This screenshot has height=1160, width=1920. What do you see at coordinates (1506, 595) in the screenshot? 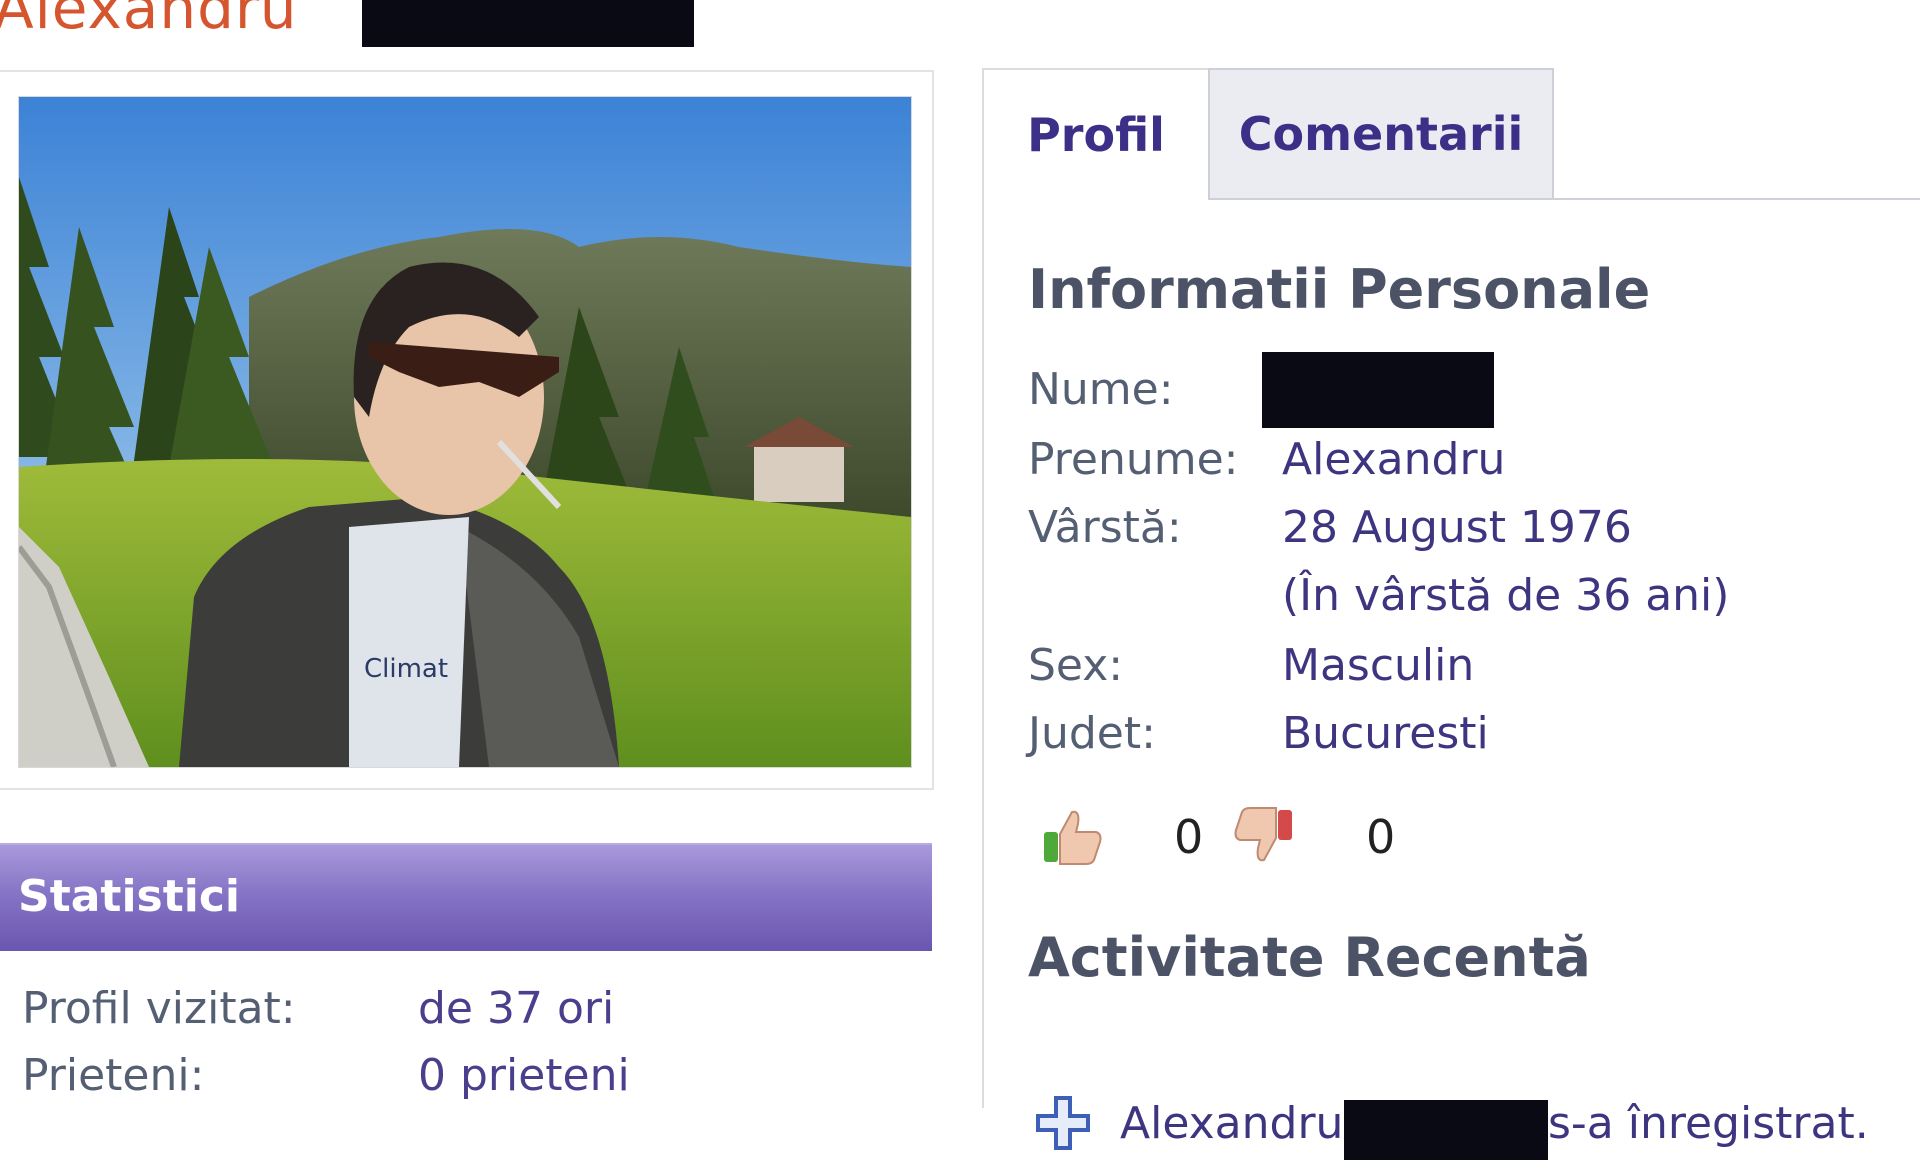
I see `info-value-age: (În vârstă de 36 ani)` at bounding box center [1506, 595].